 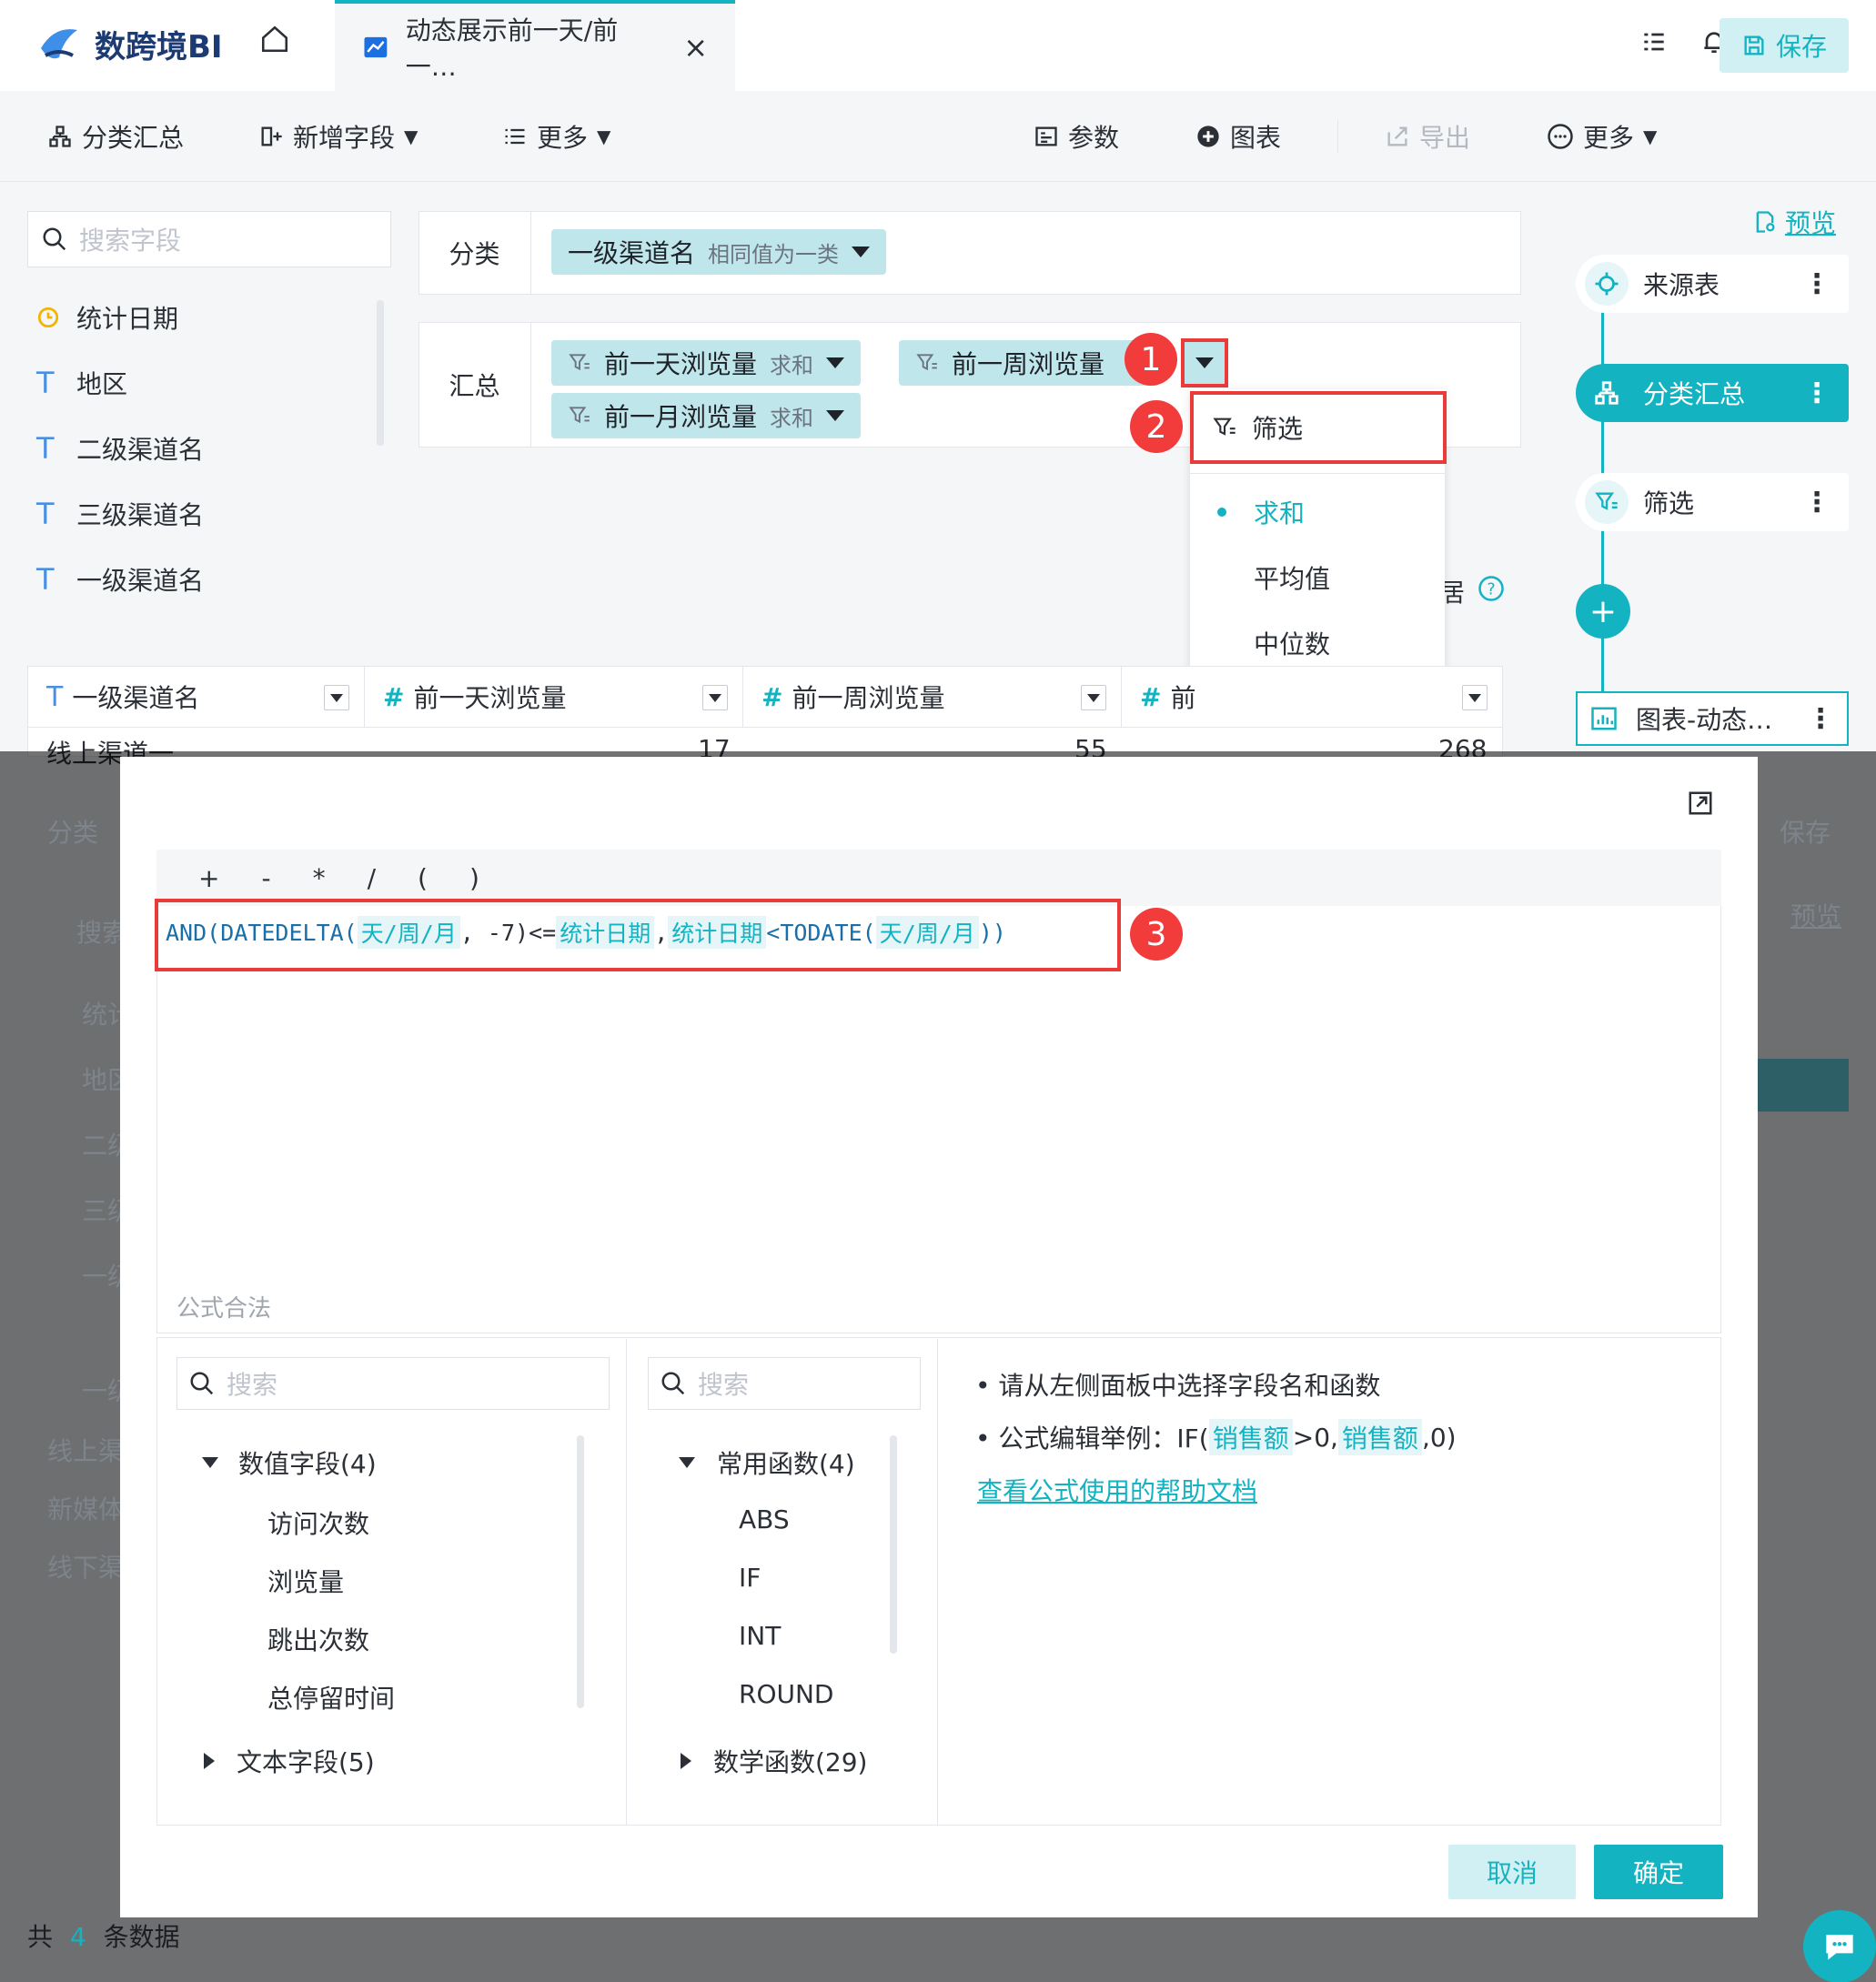 What do you see at coordinates (1117, 1490) in the screenshot?
I see `help-doc-link: 查看公式使用的帮助文档` at bounding box center [1117, 1490].